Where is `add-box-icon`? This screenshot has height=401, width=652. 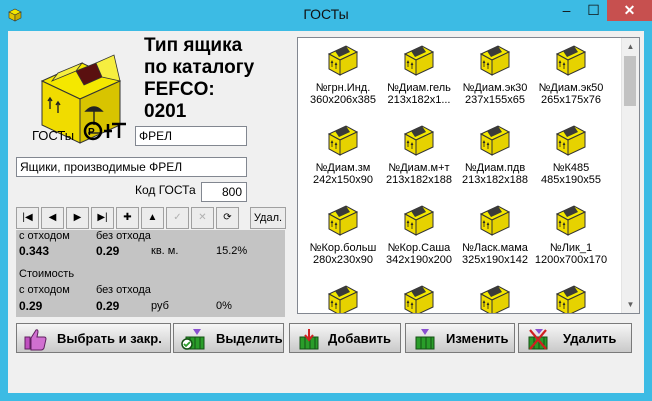 add-box-icon is located at coordinates (309, 339).